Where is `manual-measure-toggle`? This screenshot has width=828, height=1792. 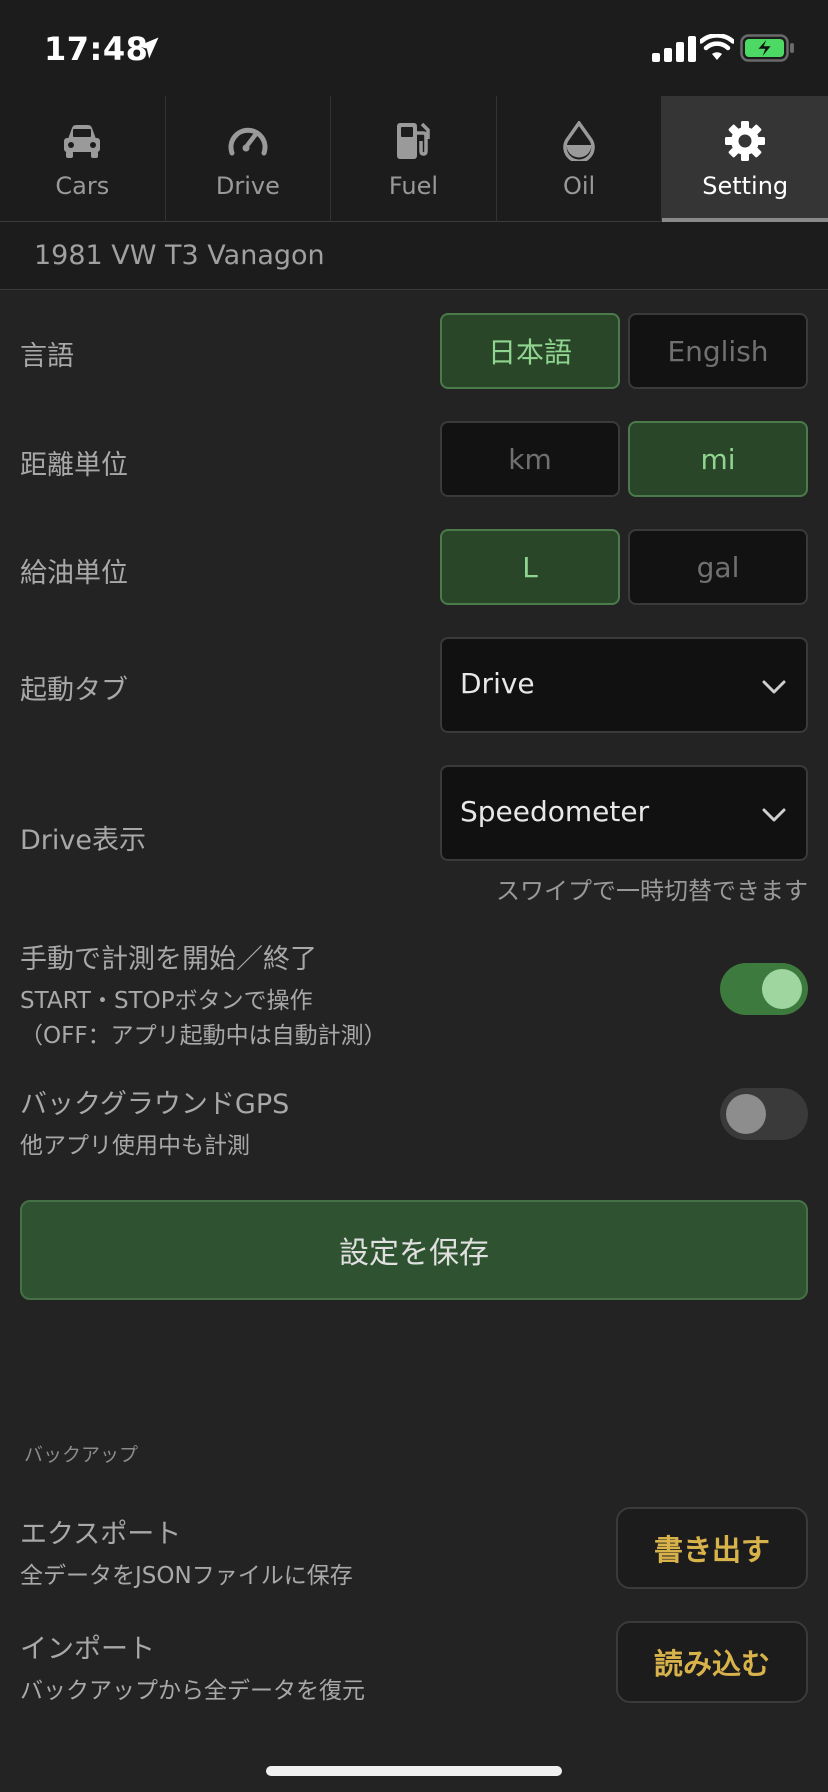
manual-measure-toggle is located at coordinates (764, 989).